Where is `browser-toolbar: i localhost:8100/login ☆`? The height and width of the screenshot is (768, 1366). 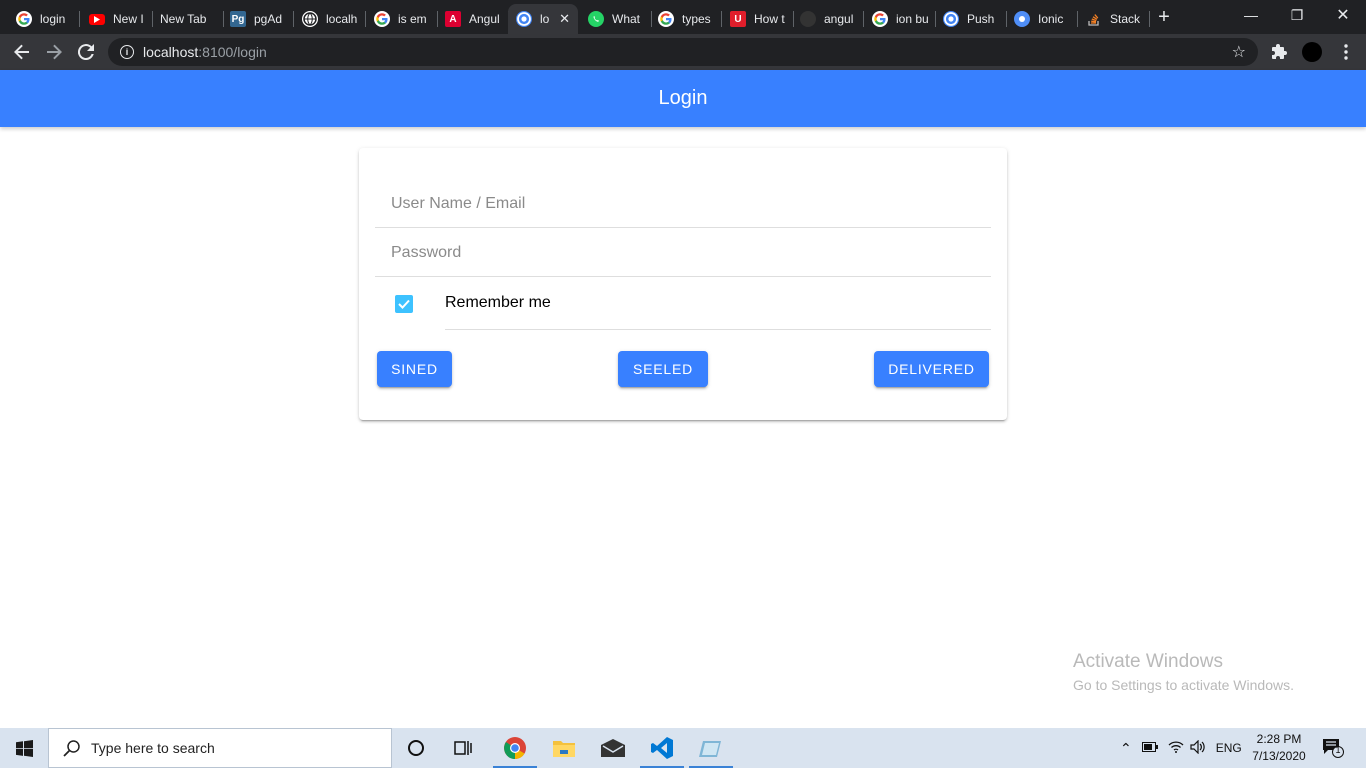
browser-toolbar: i localhost:8100/login ☆ is located at coordinates (683, 52).